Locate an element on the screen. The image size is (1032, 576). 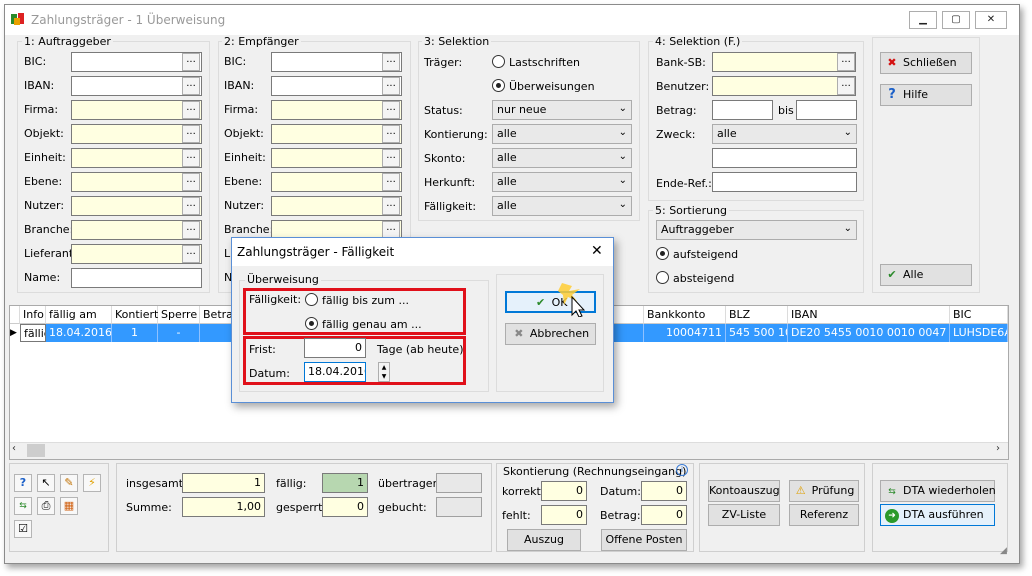
help-icon: ? is located at coordinates (23, 483).